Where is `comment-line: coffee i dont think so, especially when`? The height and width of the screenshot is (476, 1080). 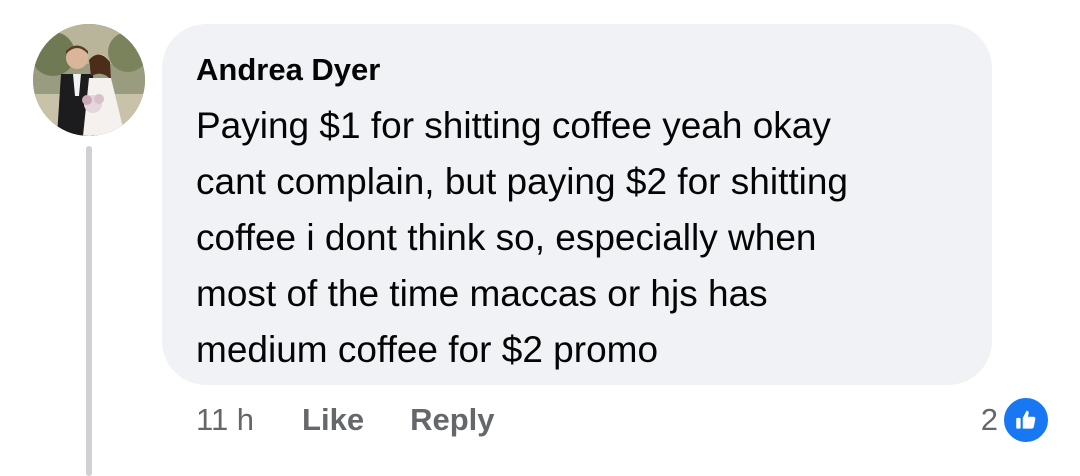
comment-line: coffee i dont think so, especially when is located at coordinates (506, 237).